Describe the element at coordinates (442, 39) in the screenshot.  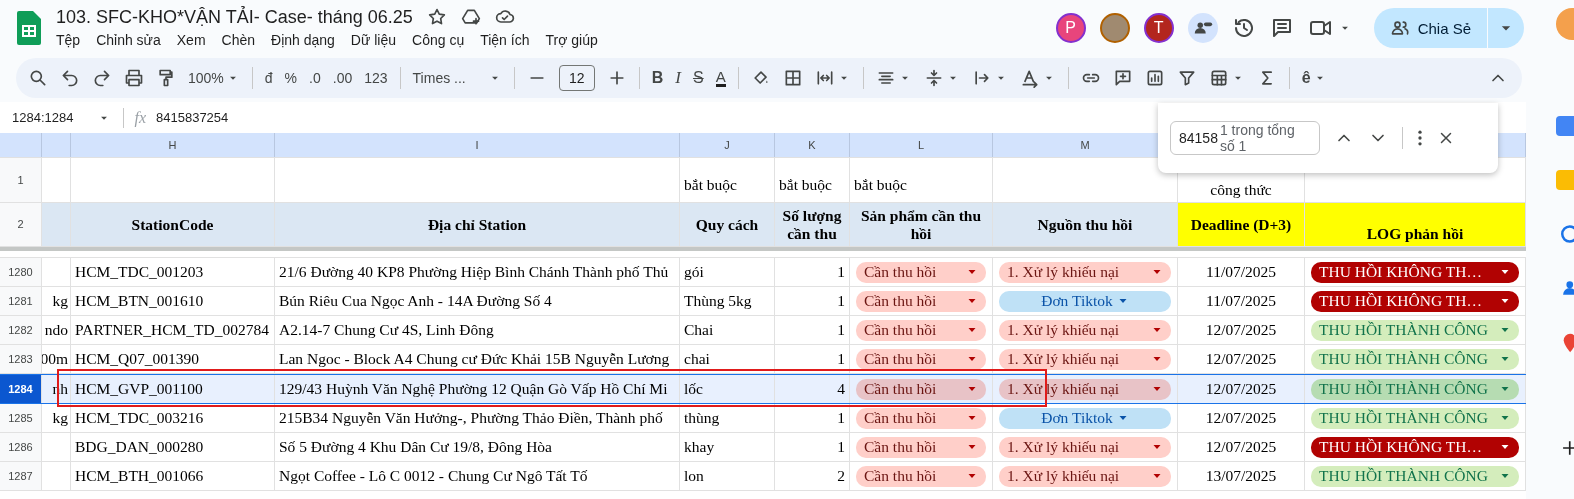
I see `menu-item: Công cụ` at that location.